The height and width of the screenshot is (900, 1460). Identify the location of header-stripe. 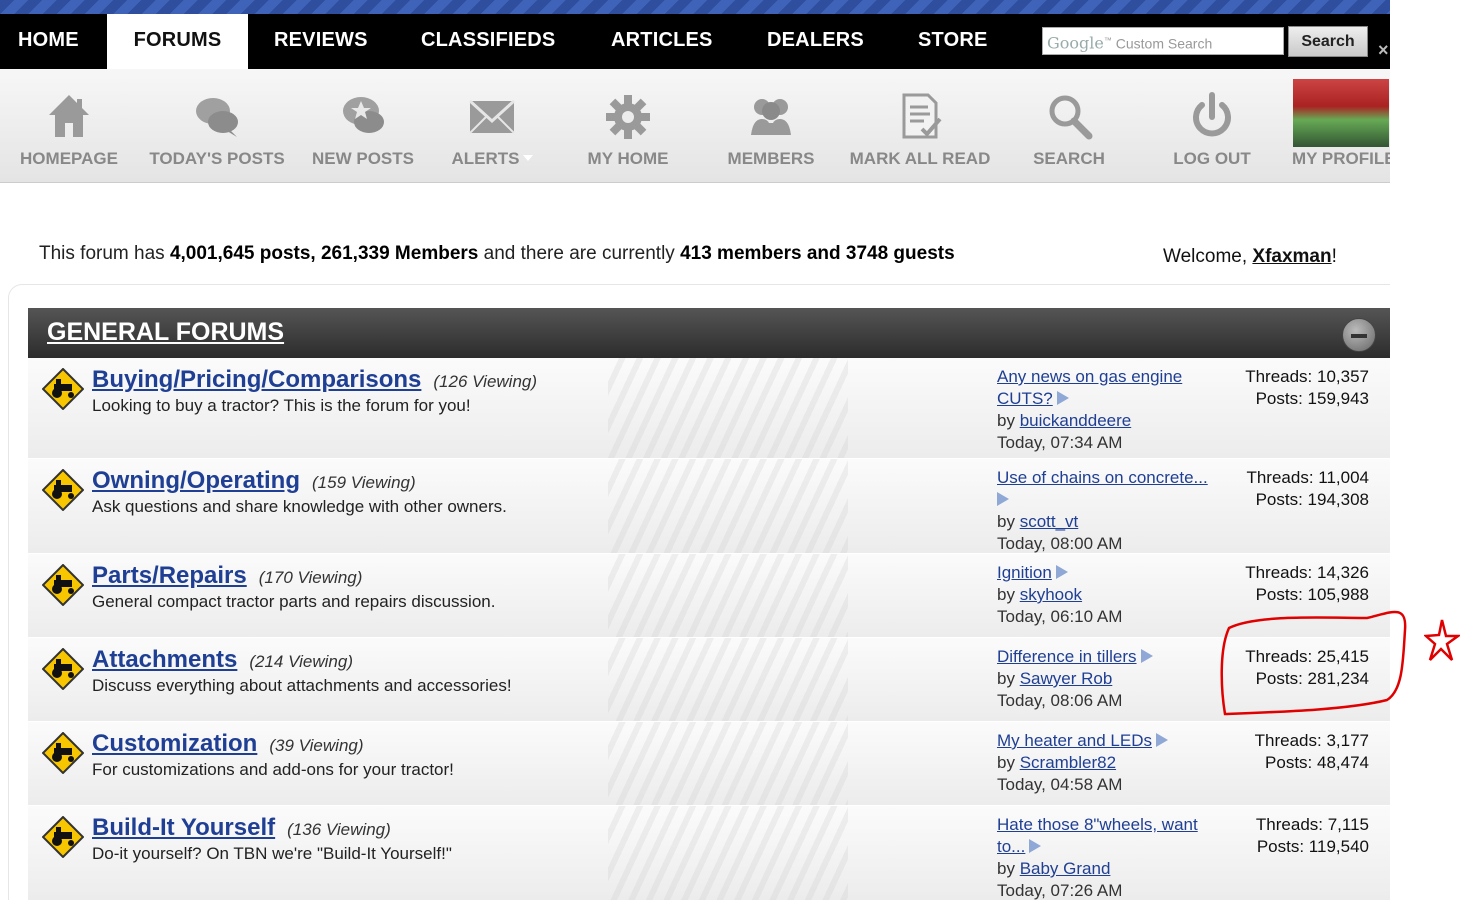
(695, 7).